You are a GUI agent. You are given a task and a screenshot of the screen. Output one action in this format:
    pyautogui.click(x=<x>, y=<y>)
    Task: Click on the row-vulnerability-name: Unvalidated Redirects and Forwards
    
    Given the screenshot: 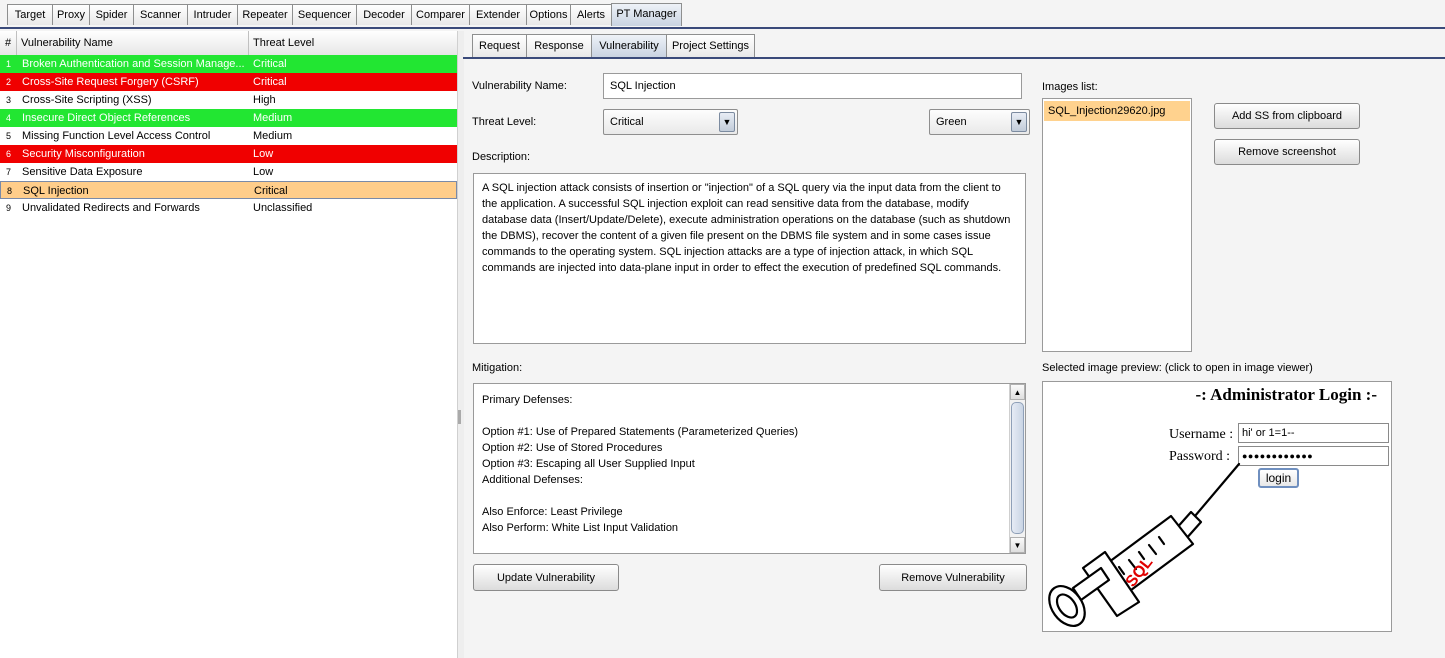 What is the action you would take?
    pyautogui.click(x=111, y=208)
    